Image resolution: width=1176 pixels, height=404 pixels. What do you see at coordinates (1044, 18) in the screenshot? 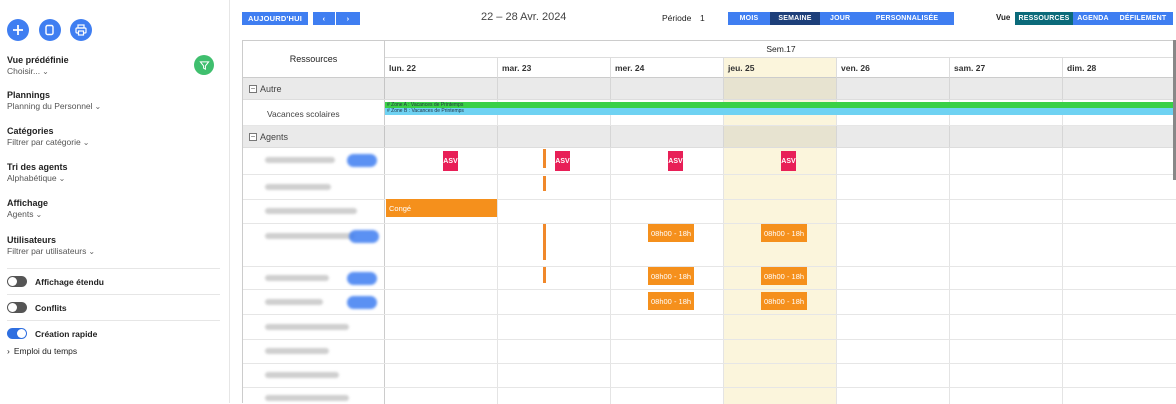
I see `view-resources-button: RESSOURCES` at bounding box center [1044, 18].